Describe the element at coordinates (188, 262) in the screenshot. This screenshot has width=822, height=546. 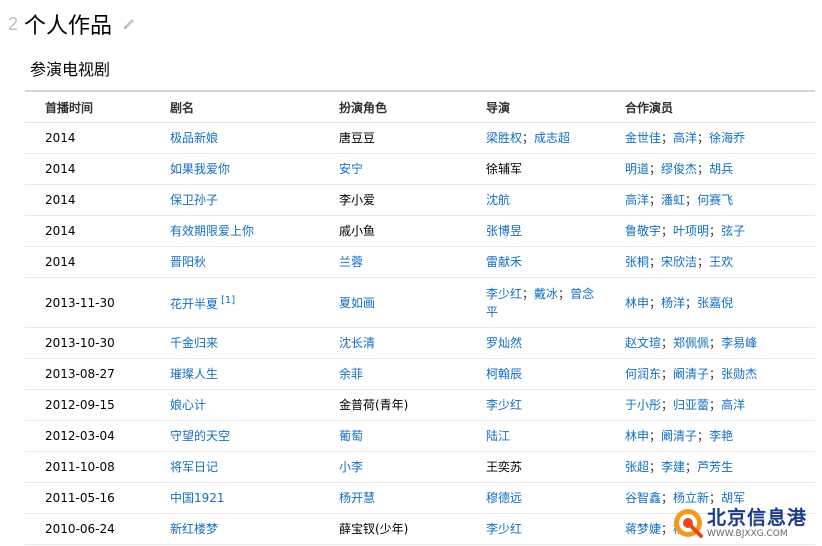
I see `drama-title-link: 晋阳秋` at that location.